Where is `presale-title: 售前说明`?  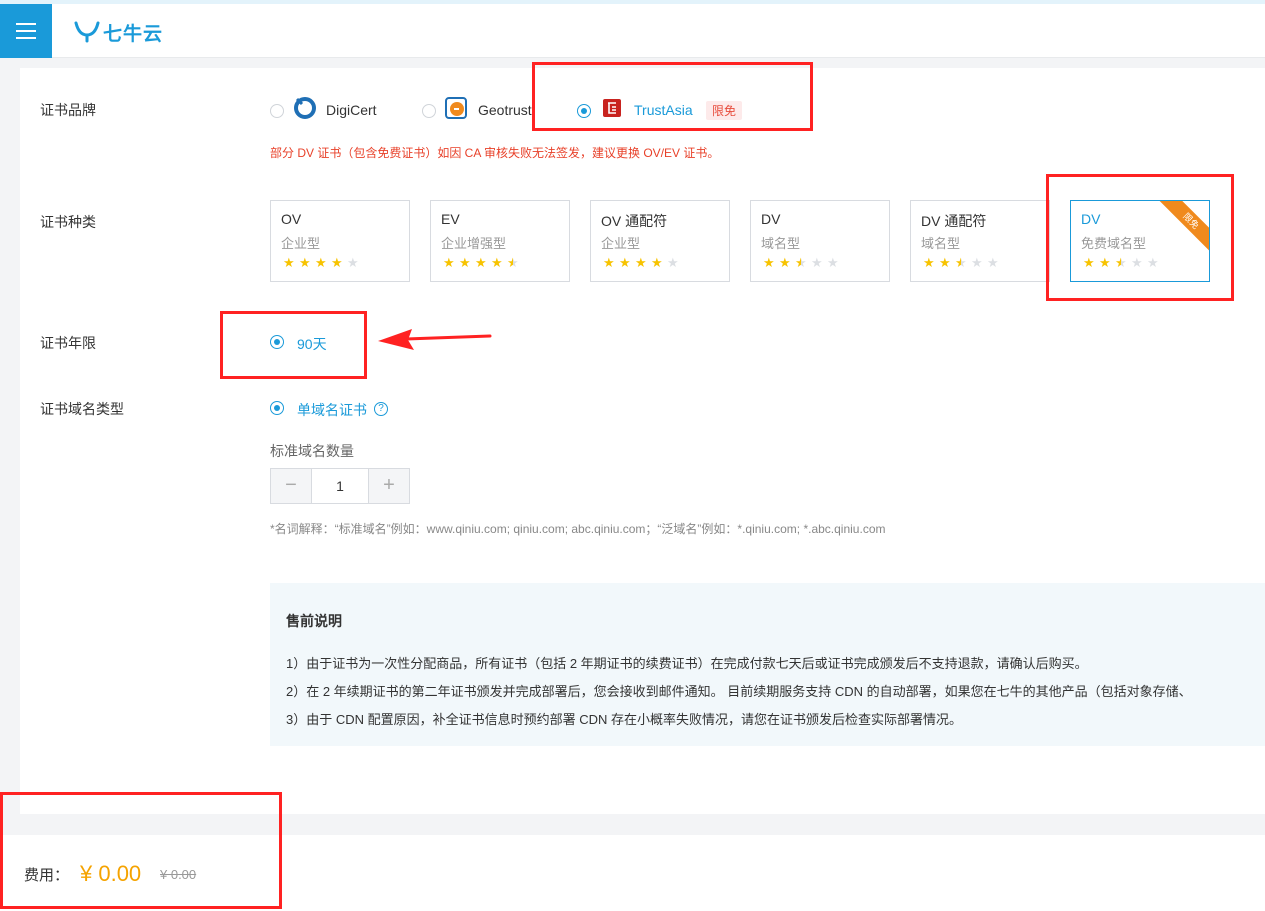 presale-title: 售前说明 is located at coordinates (314, 621).